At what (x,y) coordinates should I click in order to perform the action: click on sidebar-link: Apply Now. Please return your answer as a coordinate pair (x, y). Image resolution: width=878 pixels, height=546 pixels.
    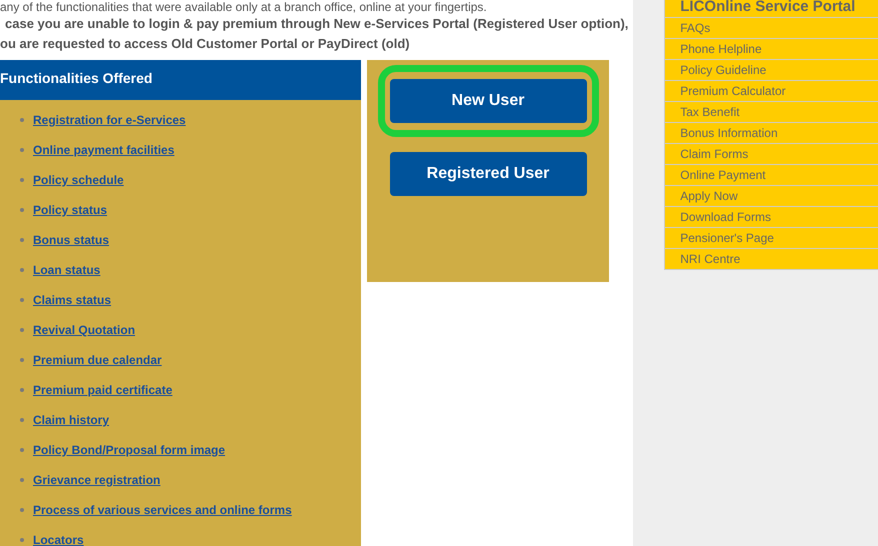
    Looking at the image, I should click on (771, 196).